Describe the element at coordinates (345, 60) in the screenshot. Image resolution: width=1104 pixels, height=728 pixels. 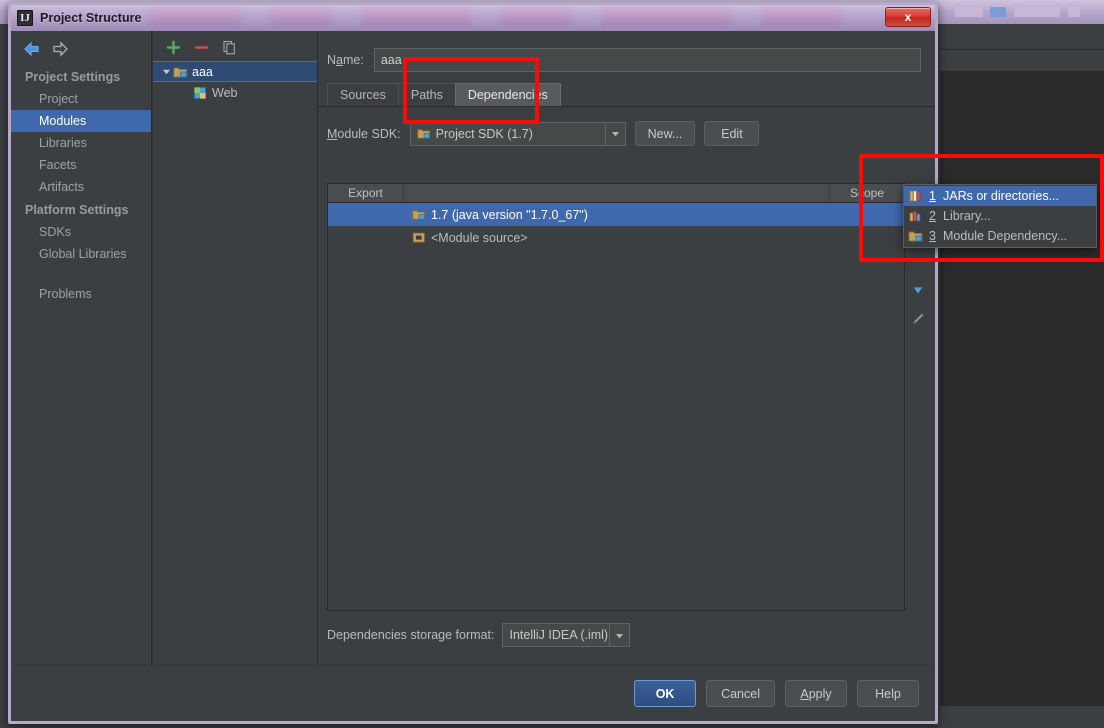
I see `module-name-label: Name:` at that location.